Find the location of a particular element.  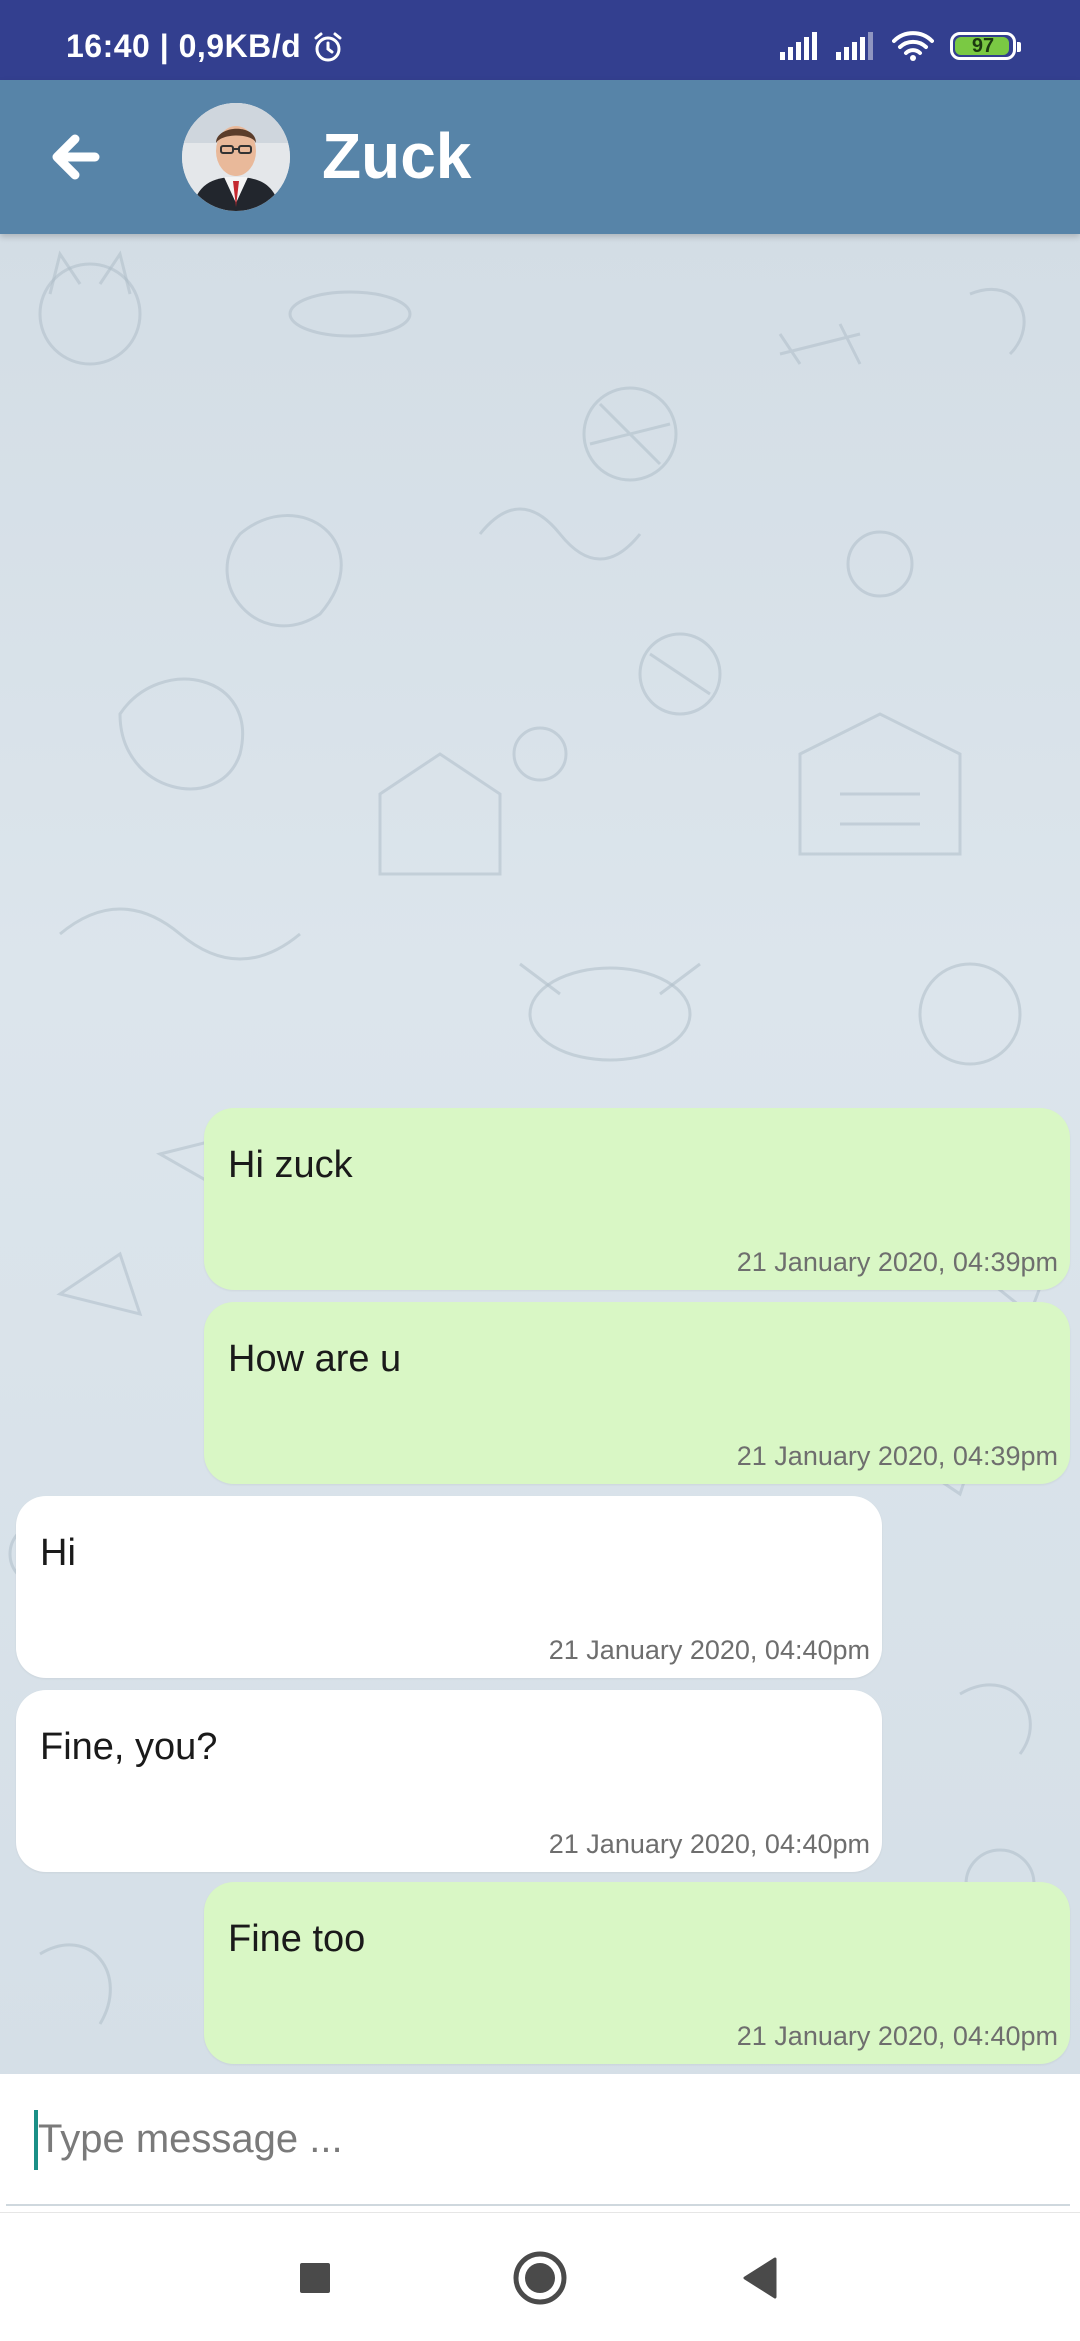

message-bubble-incoming: Fine, you? 21 January 2020, 04:40pm is located at coordinates (449, 1781).